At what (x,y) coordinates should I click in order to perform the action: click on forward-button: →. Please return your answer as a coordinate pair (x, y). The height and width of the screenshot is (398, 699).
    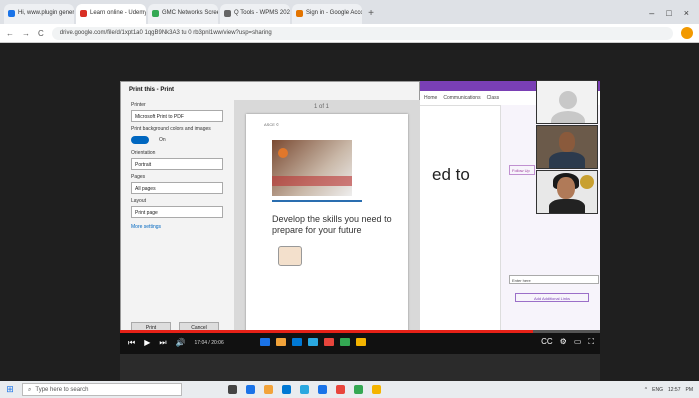
    Looking at the image, I should click on (26, 33).